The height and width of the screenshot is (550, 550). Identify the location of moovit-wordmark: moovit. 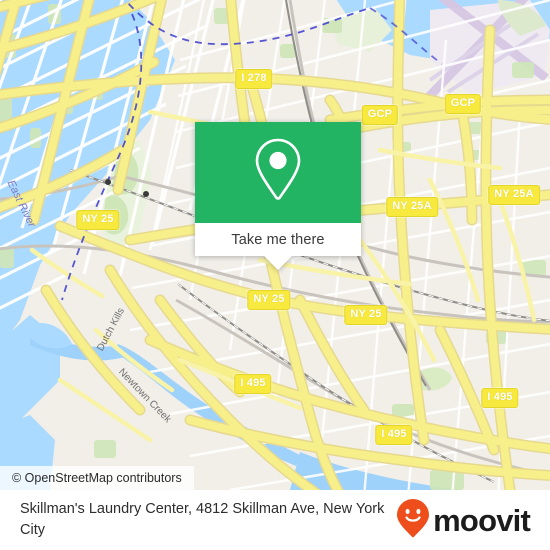
(482, 520).